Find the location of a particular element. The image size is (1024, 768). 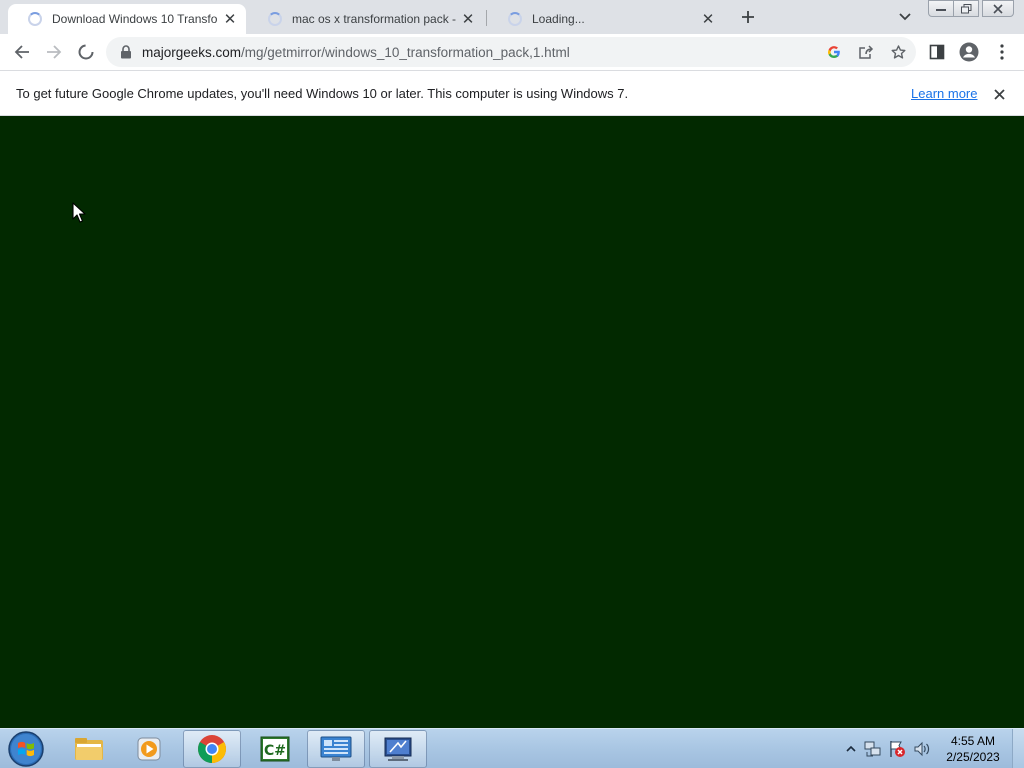

svg-text: C# is located at coordinates (275, 751).